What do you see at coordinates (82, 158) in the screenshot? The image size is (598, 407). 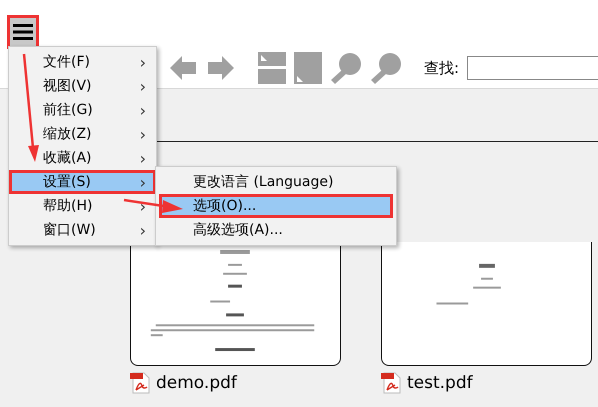 I see `menu-item: 收藏(A) ›` at bounding box center [82, 158].